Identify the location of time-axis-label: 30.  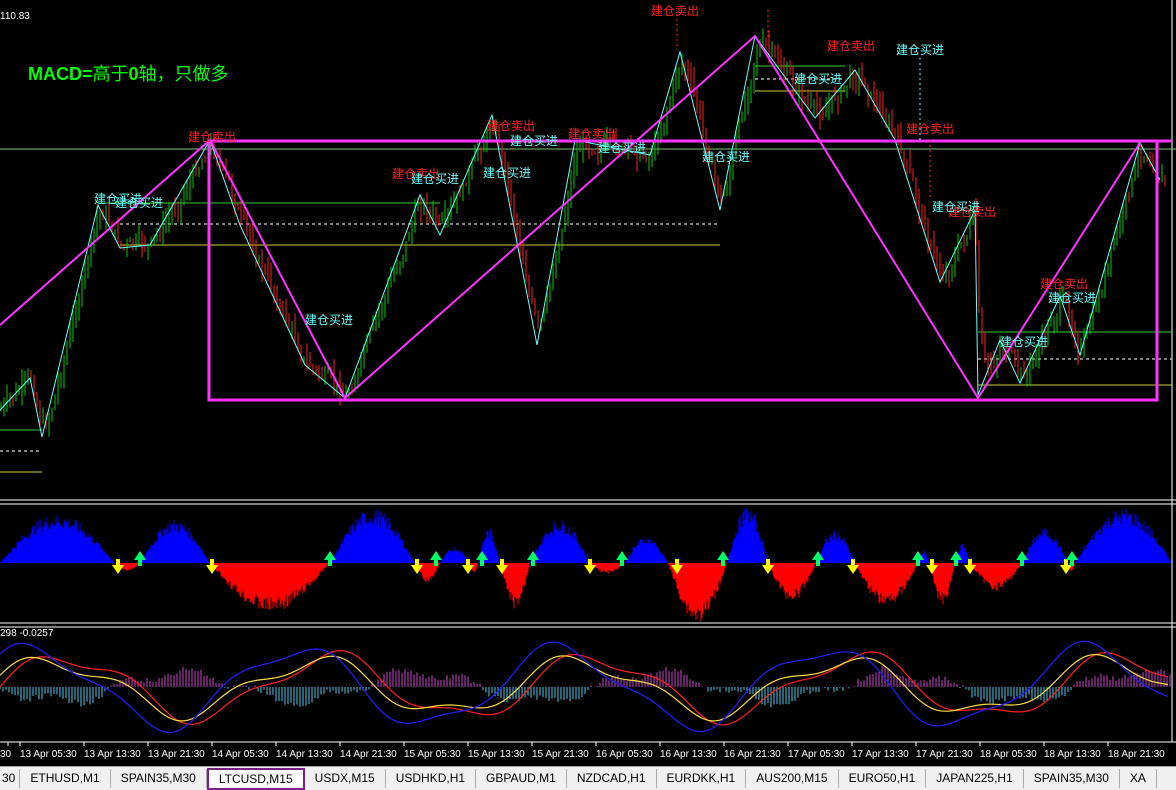
(6, 754).